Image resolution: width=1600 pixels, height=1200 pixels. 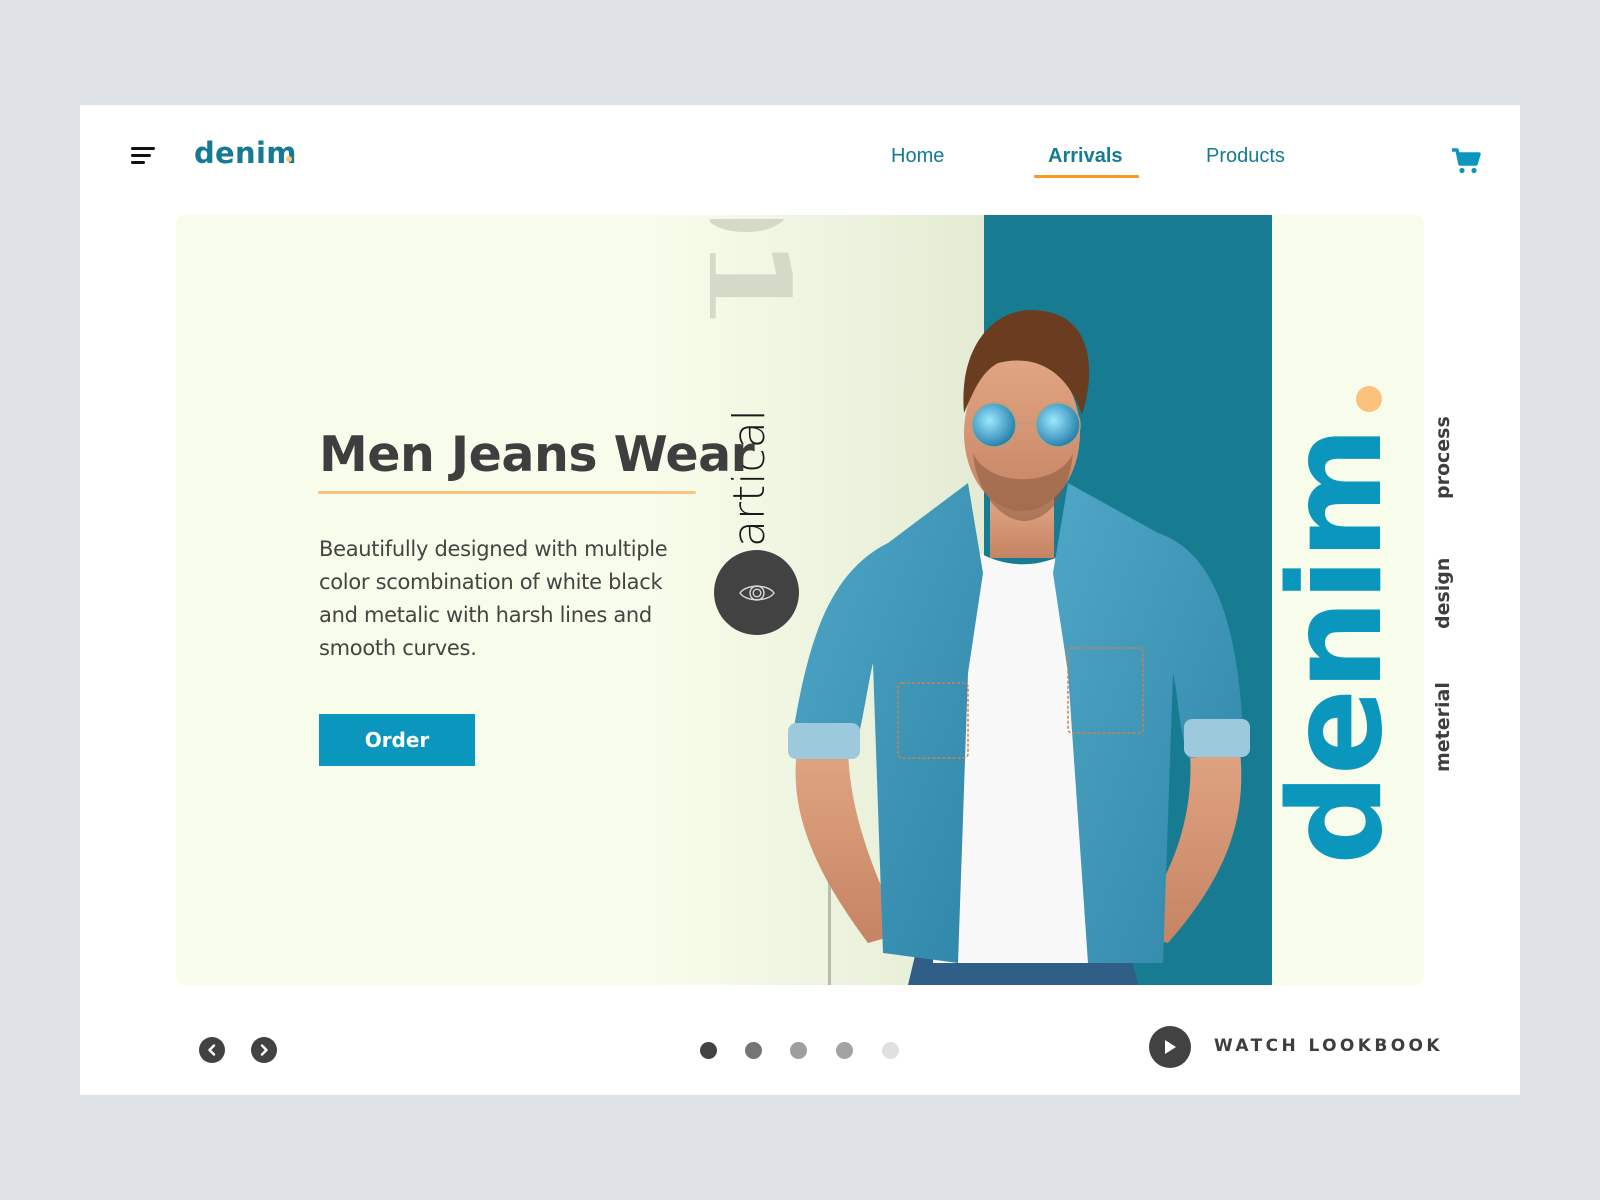 I want to click on play-button, so click(x=1170, y=1047).